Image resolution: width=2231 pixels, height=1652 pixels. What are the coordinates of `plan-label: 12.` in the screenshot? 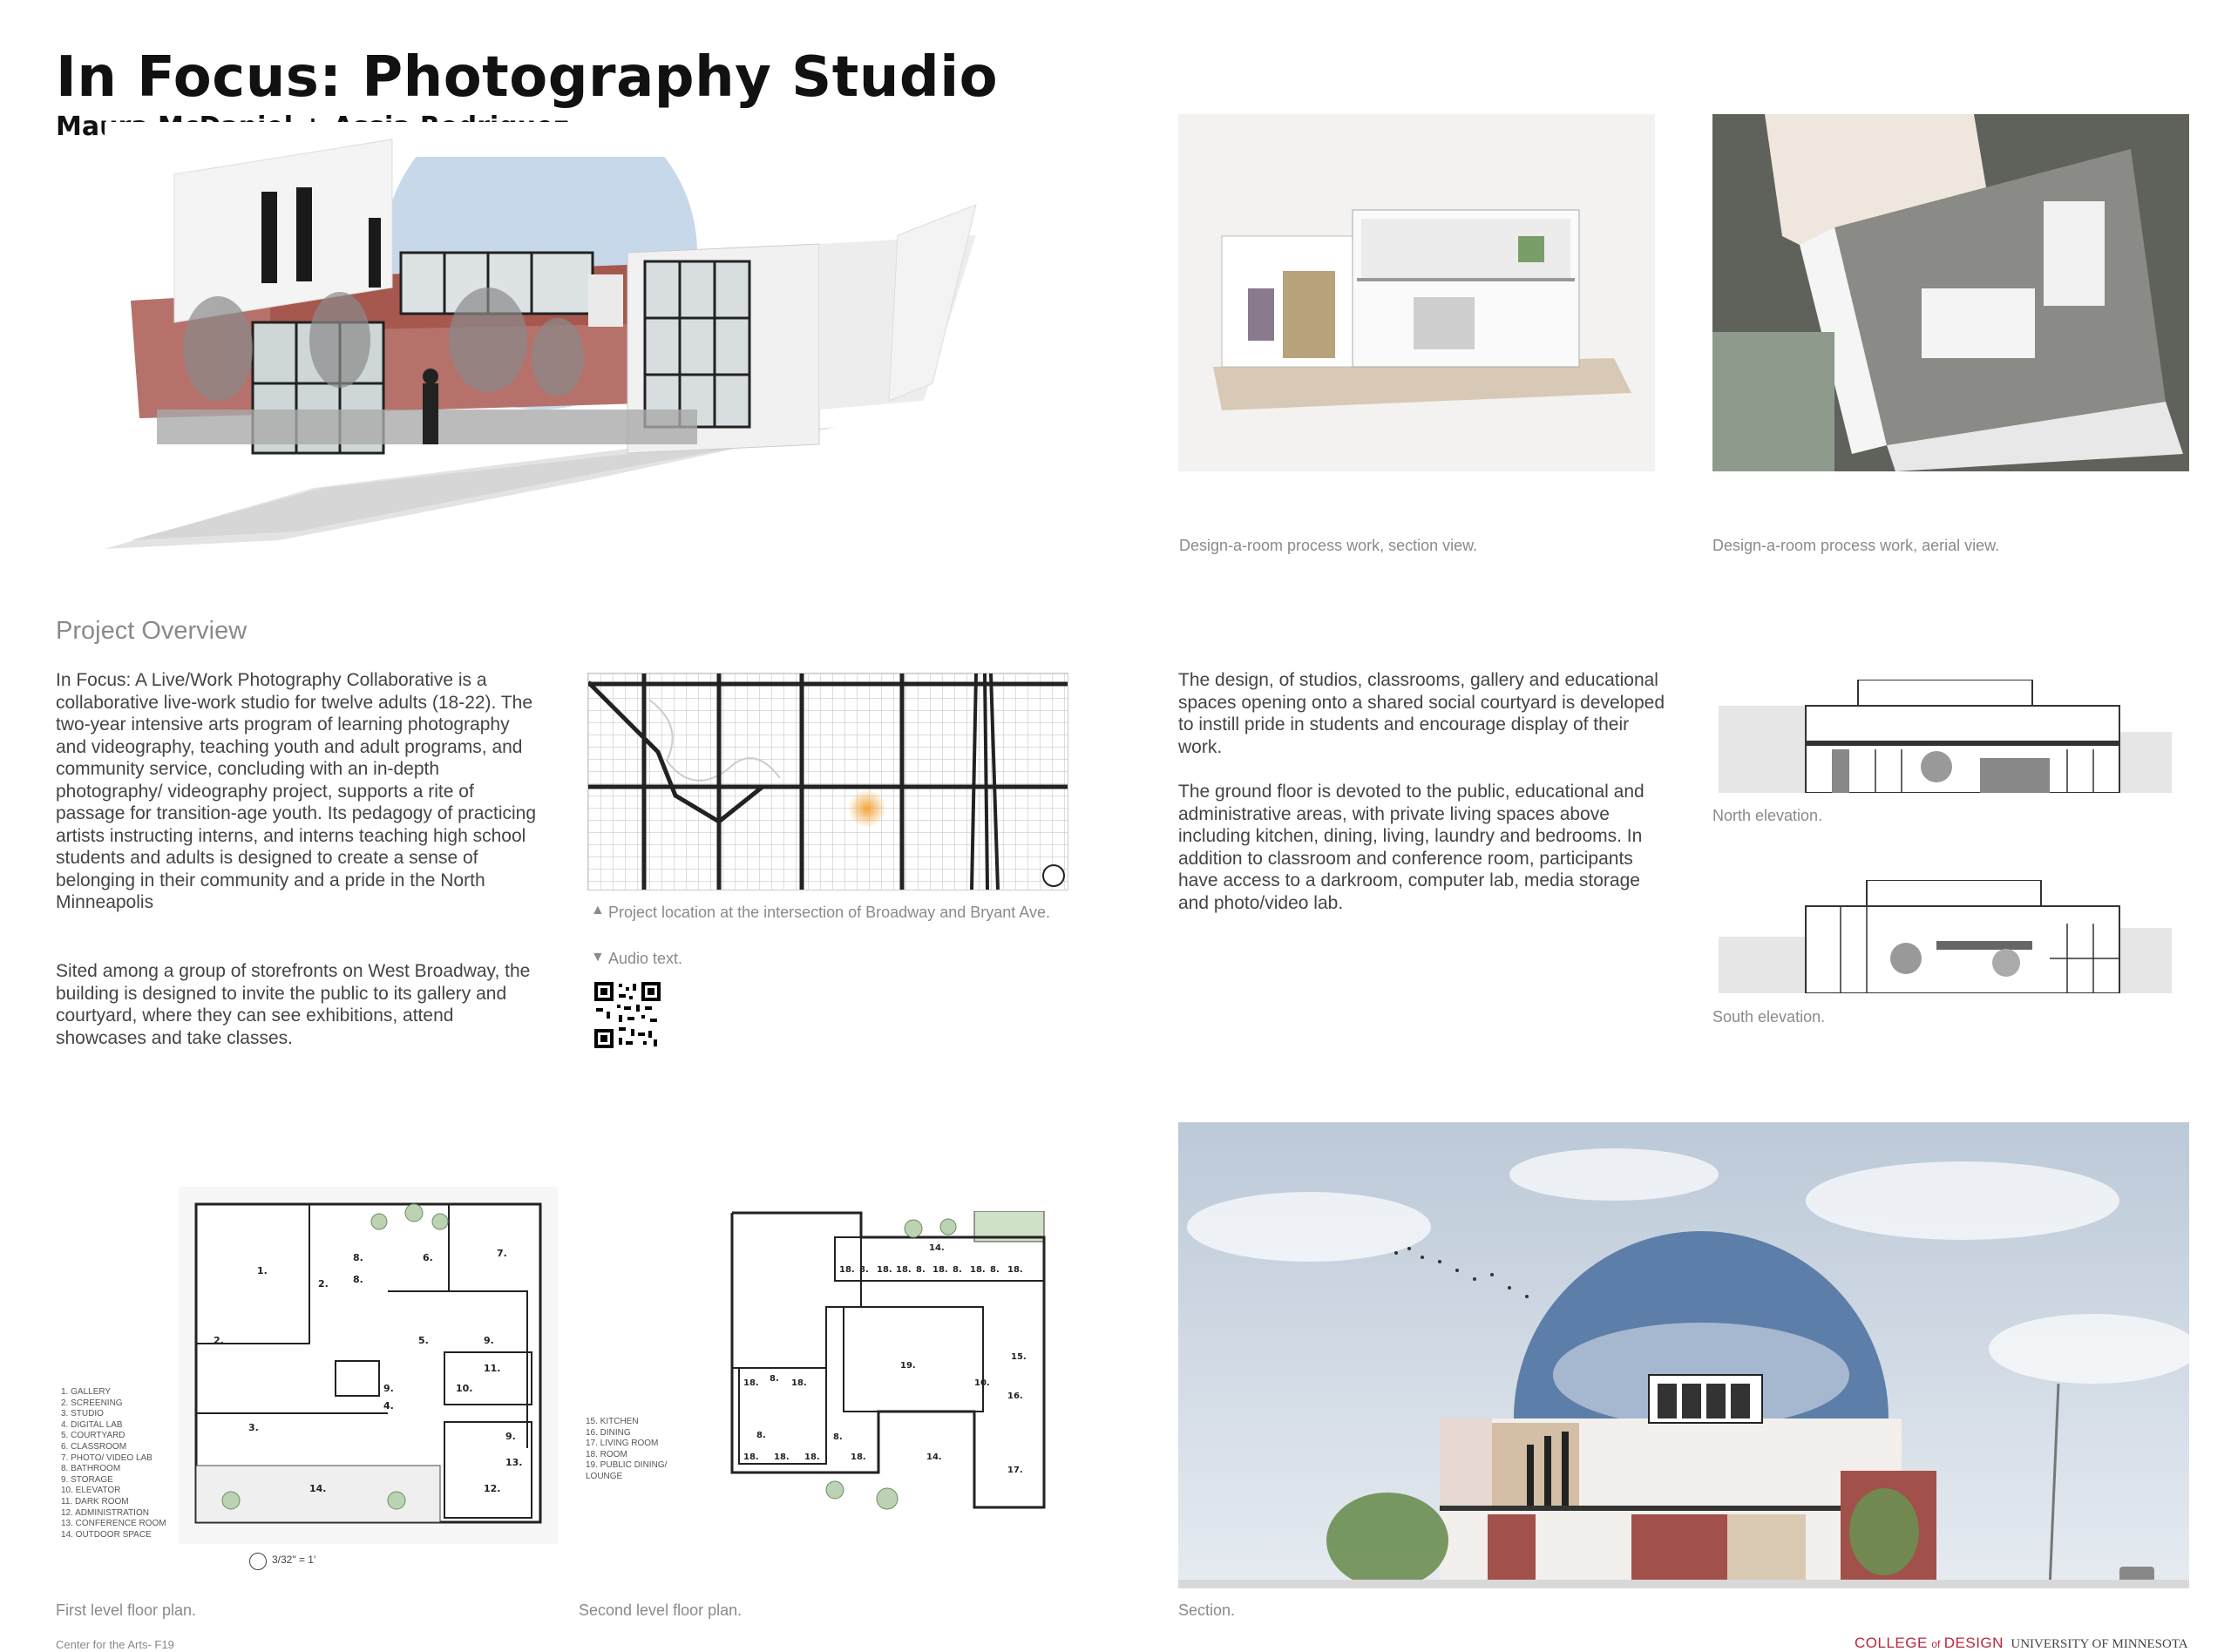 It's located at (492, 1488).